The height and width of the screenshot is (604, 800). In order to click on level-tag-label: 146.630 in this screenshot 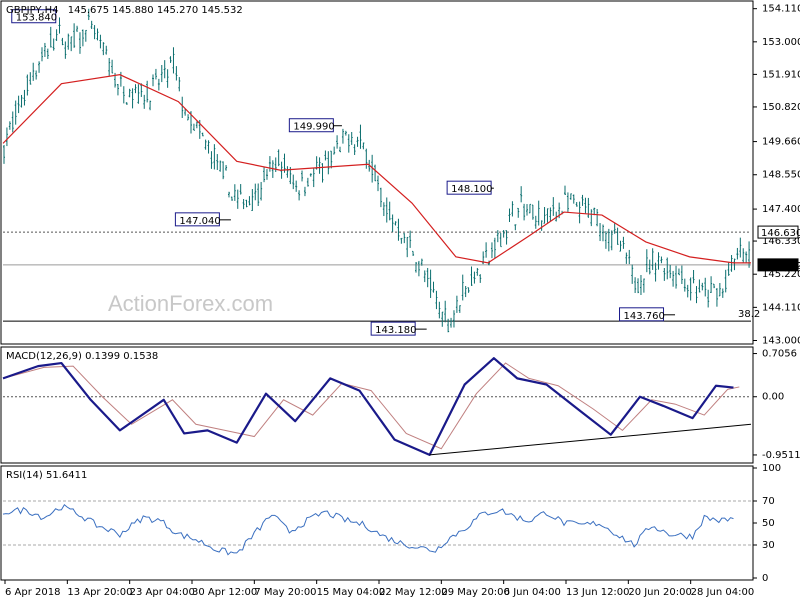, I will do `click(780, 233)`.